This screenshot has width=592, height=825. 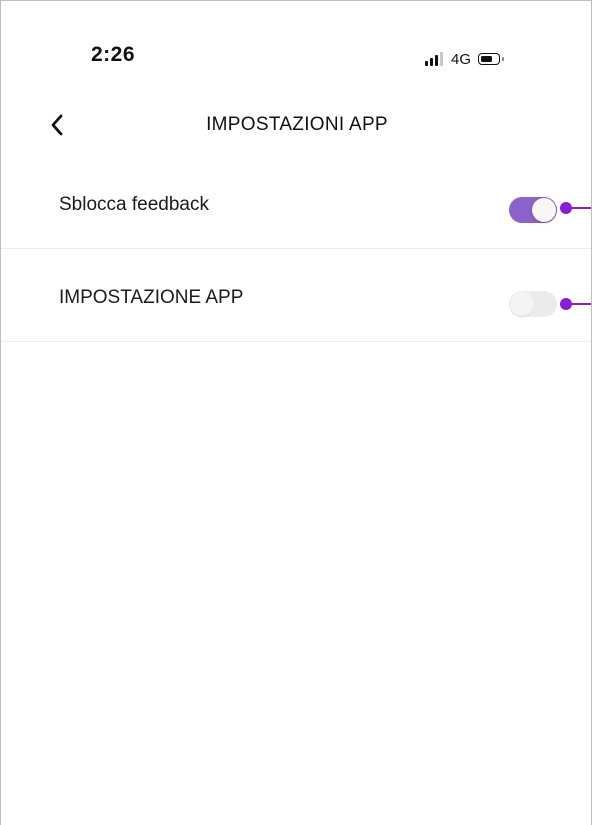 I want to click on network-label: 4G, so click(x=461, y=59).